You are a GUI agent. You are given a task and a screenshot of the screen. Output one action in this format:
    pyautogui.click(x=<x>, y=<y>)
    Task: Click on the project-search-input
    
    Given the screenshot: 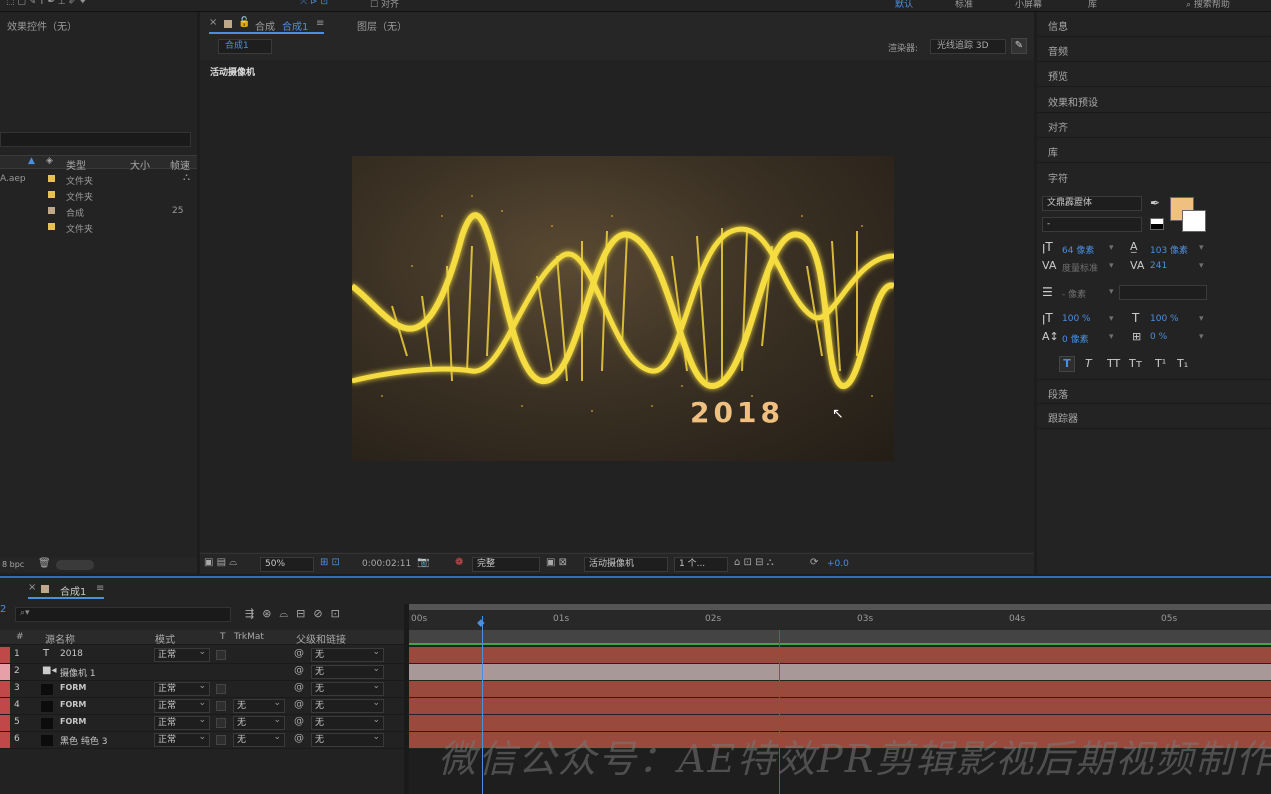 What is the action you would take?
    pyautogui.click(x=95, y=139)
    